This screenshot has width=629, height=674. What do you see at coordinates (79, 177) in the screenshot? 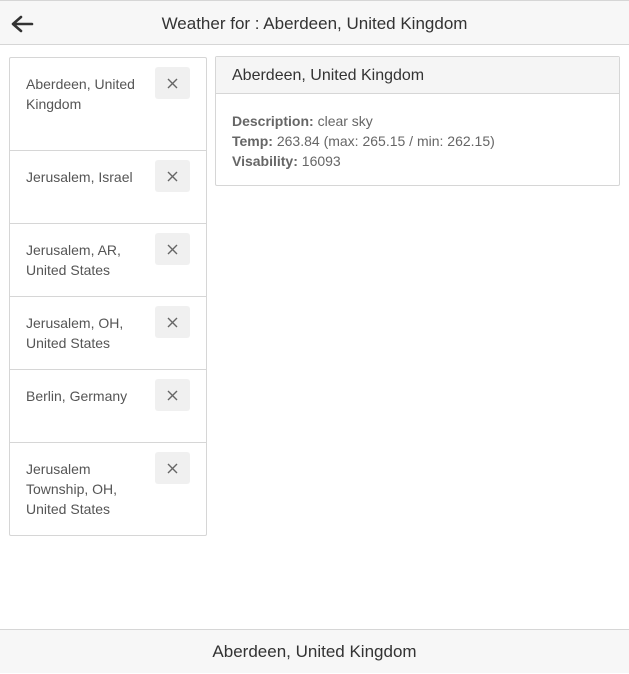
I see `city-label: Jerusalem, Israel` at bounding box center [79, 177].